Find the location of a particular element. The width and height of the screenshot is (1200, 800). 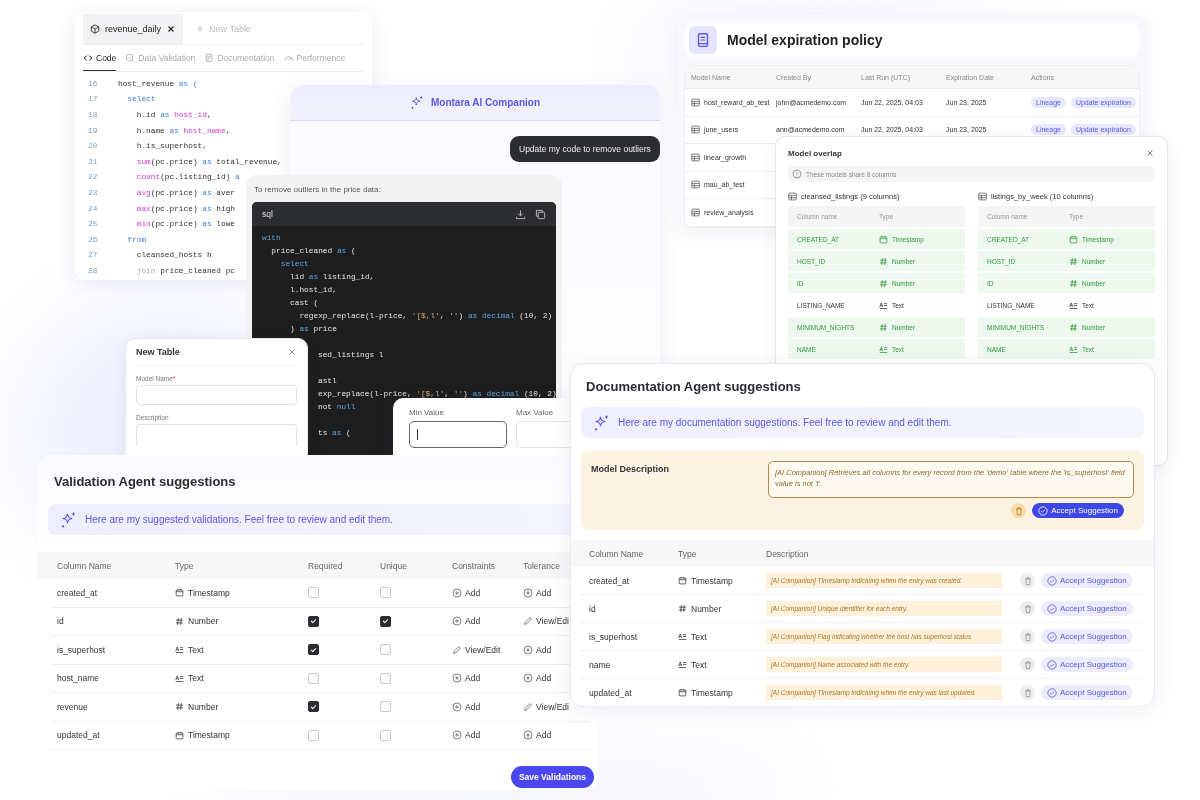

dialog-title: New Table is located at coordinates (158, 352).